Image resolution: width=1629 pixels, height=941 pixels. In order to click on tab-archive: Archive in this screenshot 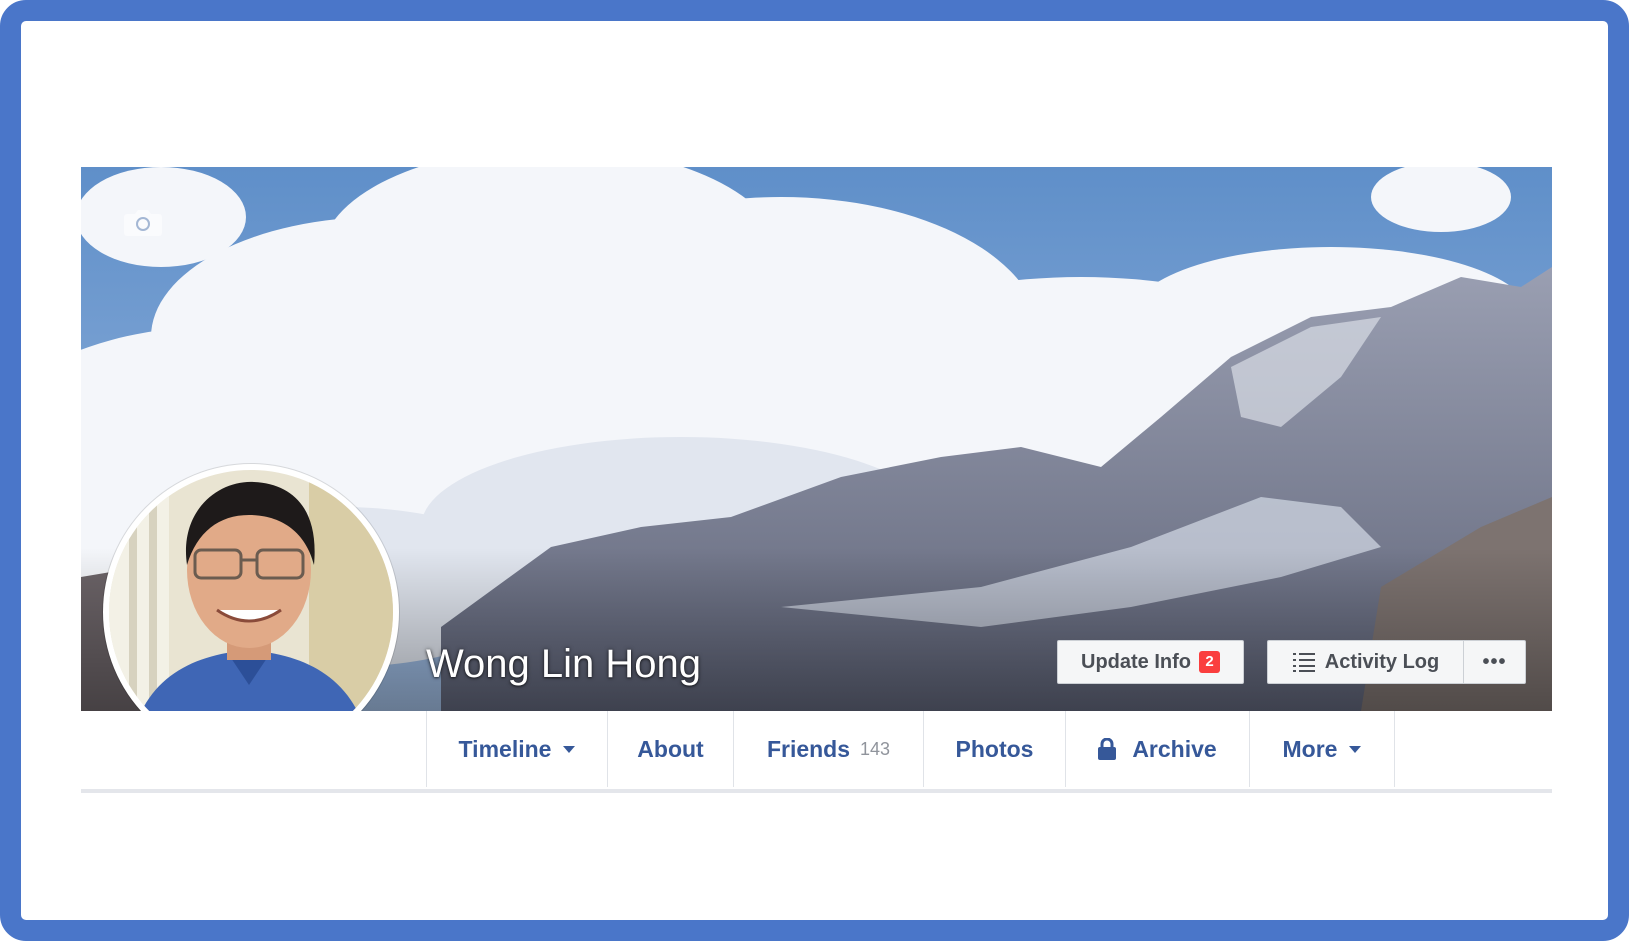, I will do `click(1157, 749)`.